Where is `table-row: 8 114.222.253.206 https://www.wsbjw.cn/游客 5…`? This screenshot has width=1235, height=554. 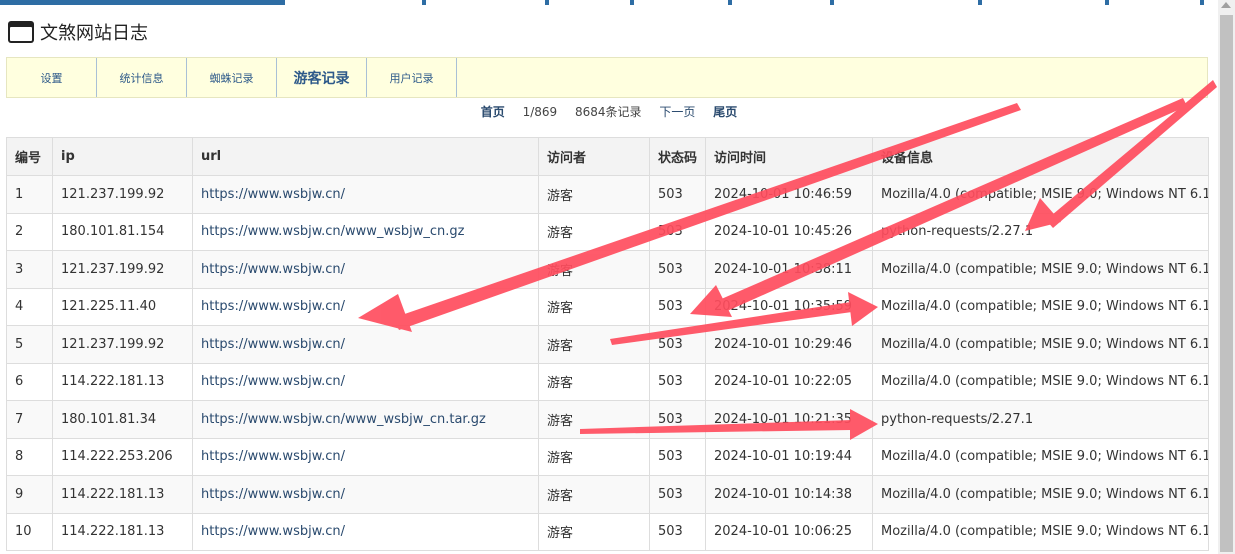
table-row: 8 114.222.253.206 https://www.wsbjw.cn/游客 5… is located at coordinates (607, 456).